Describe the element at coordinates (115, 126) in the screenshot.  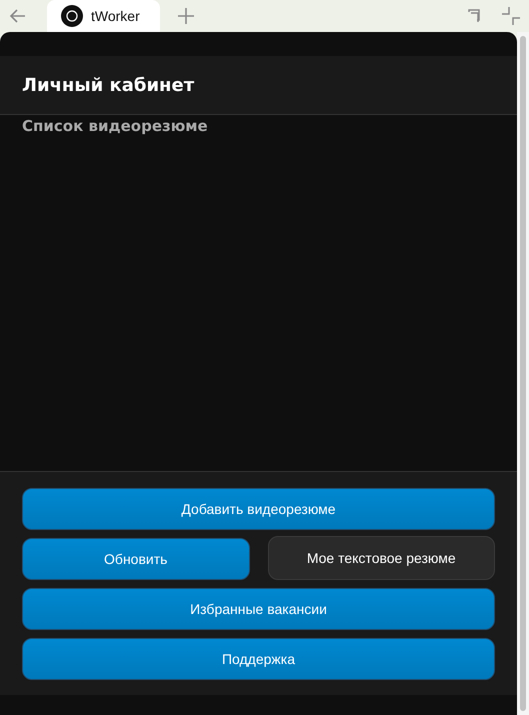
I see `section-title: Список видеорезюме` at that location.